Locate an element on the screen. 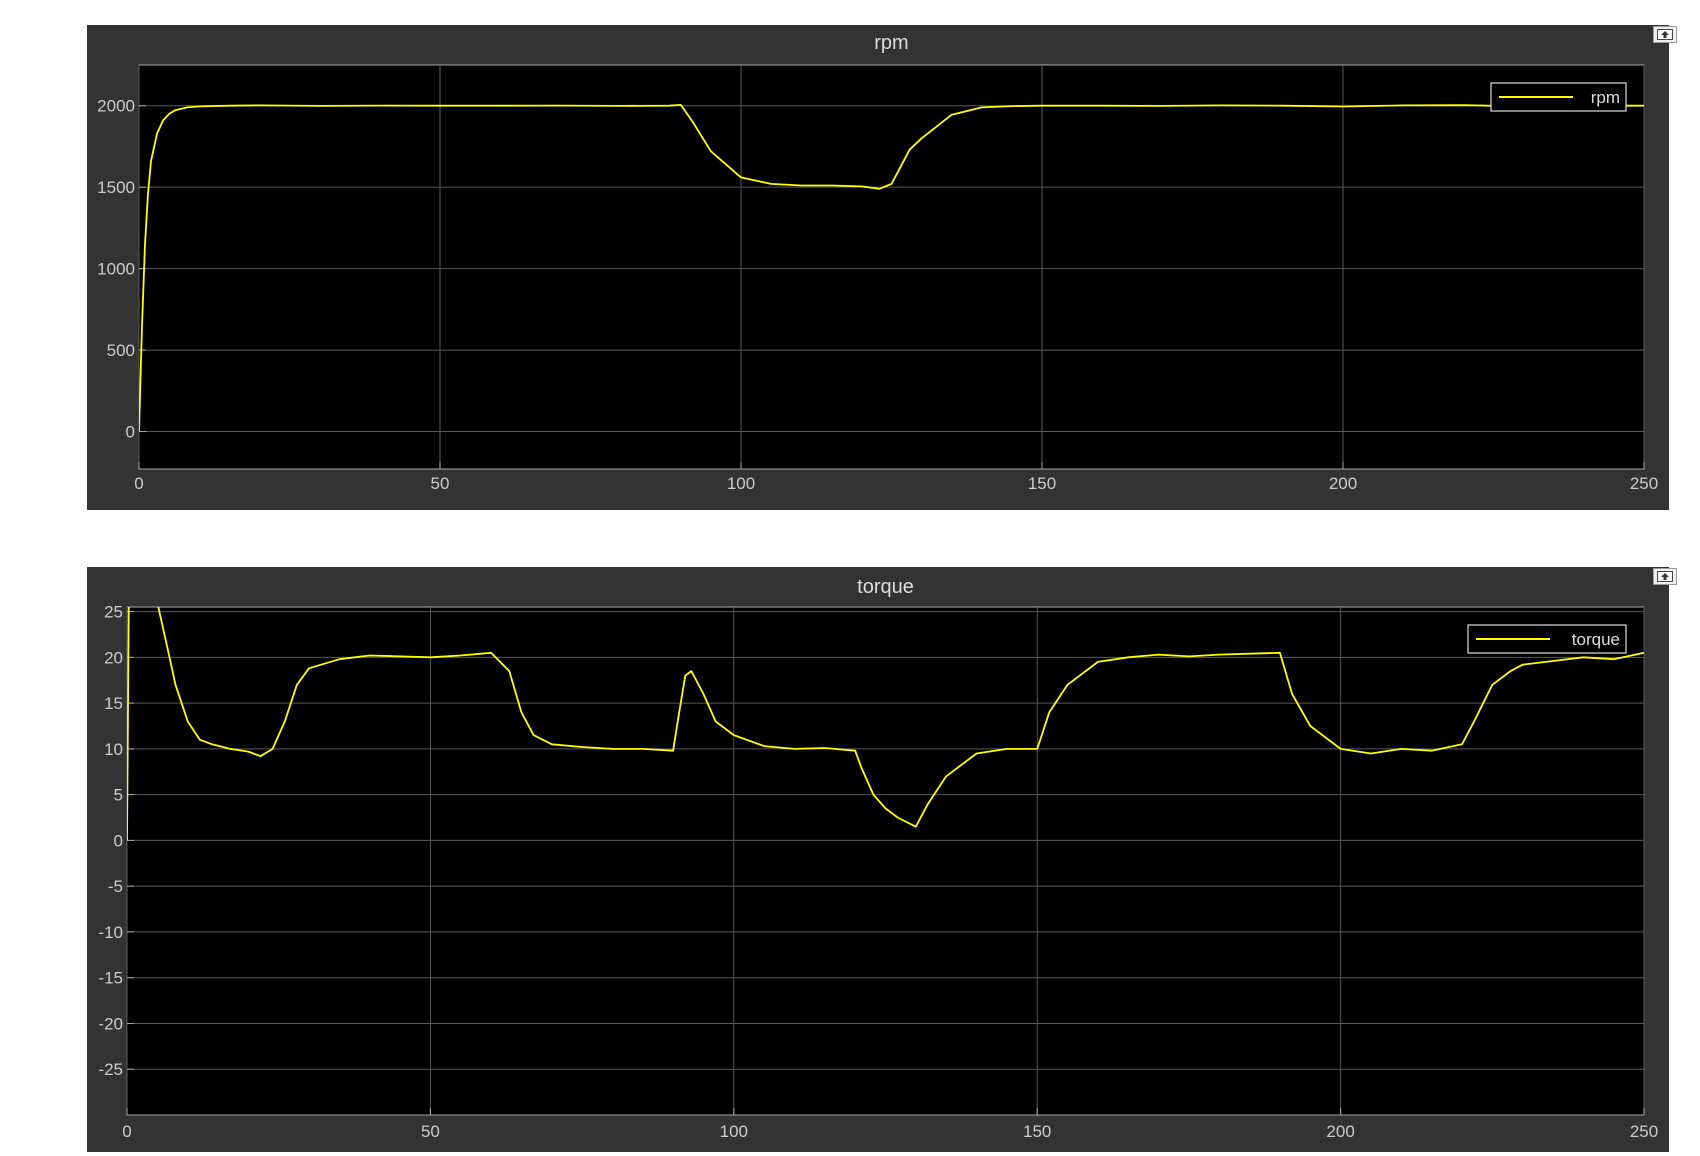  y-tick-label: -25 is located at coordinates (110, 1069).